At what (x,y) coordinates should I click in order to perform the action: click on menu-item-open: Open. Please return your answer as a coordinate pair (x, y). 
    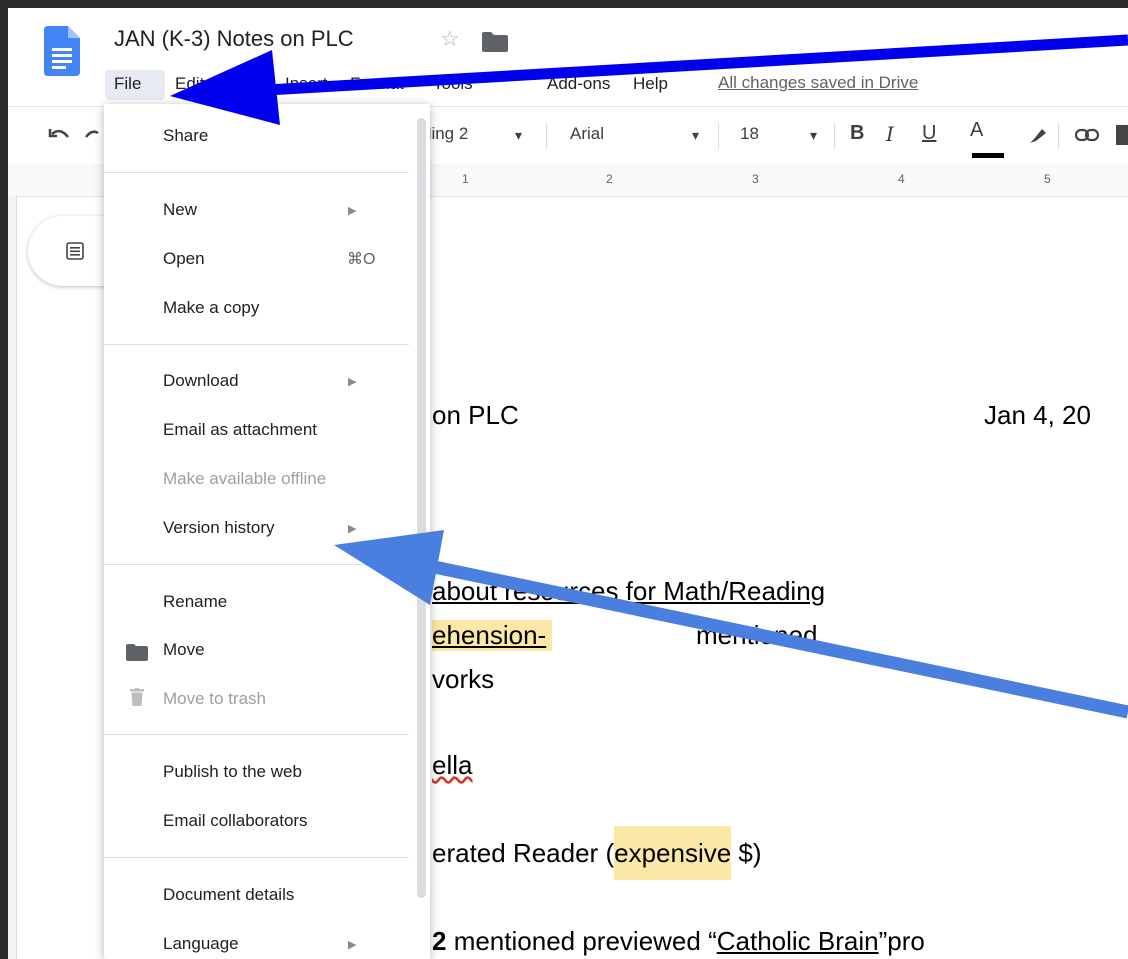
    Looking at the image, I should click on (184, 259).